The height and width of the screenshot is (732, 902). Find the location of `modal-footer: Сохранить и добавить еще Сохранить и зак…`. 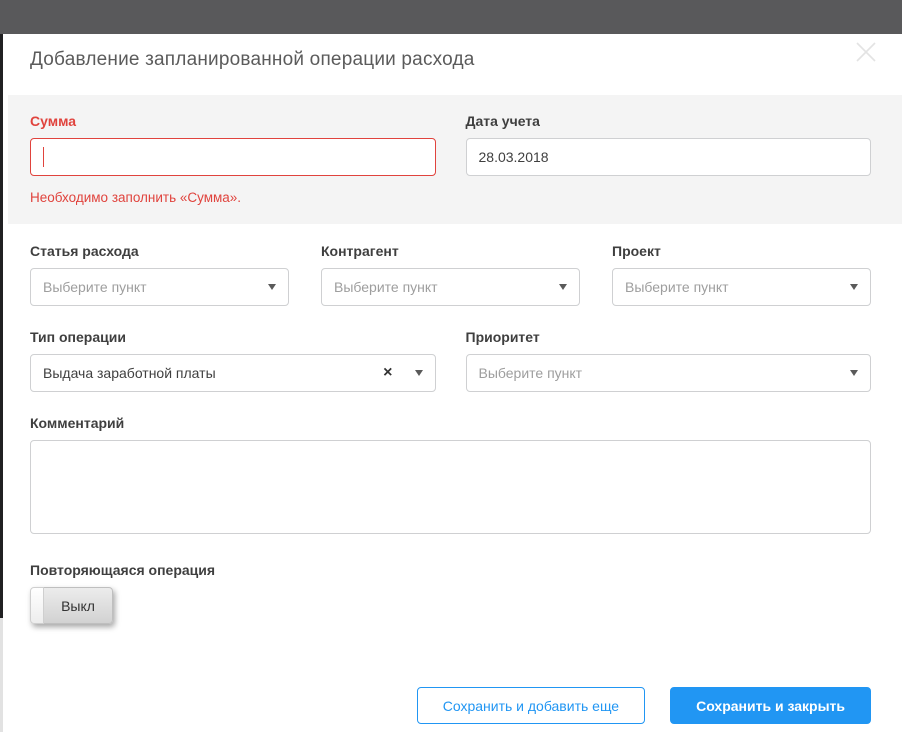

modal-footer: Сохранить и добавить еще Сохранить и зак… is located at coordinates (450, 705).